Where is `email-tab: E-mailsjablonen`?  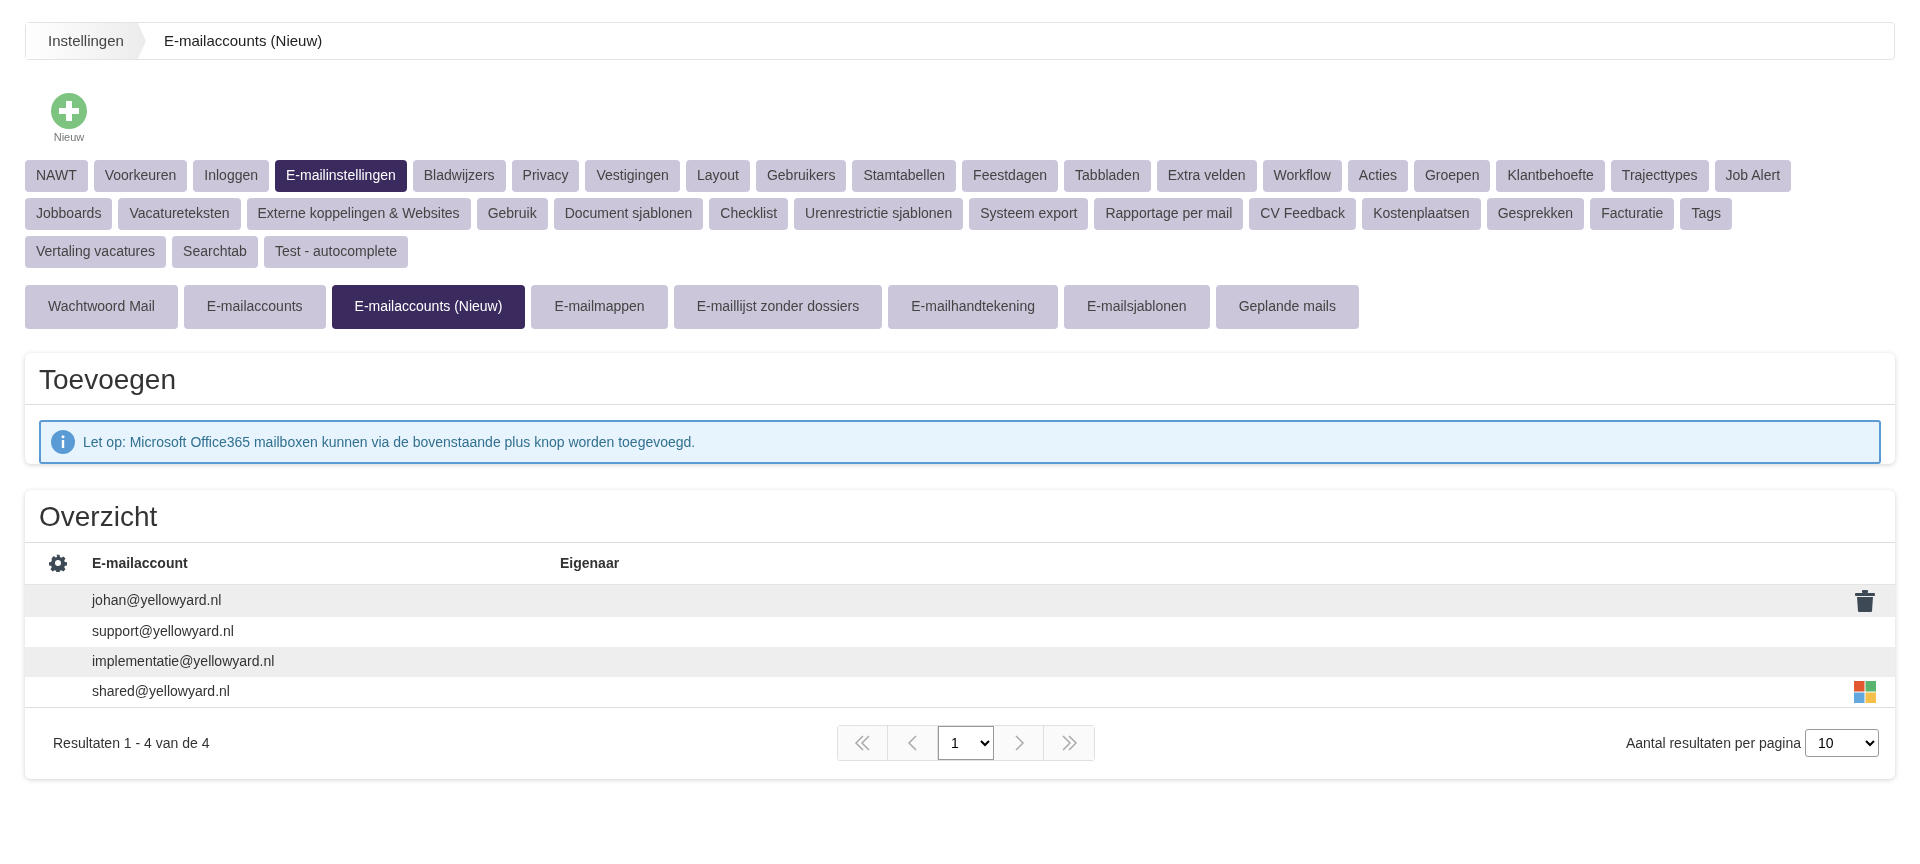 email-tab: E-mailsjablonen is located at coordinates (1137, 306).